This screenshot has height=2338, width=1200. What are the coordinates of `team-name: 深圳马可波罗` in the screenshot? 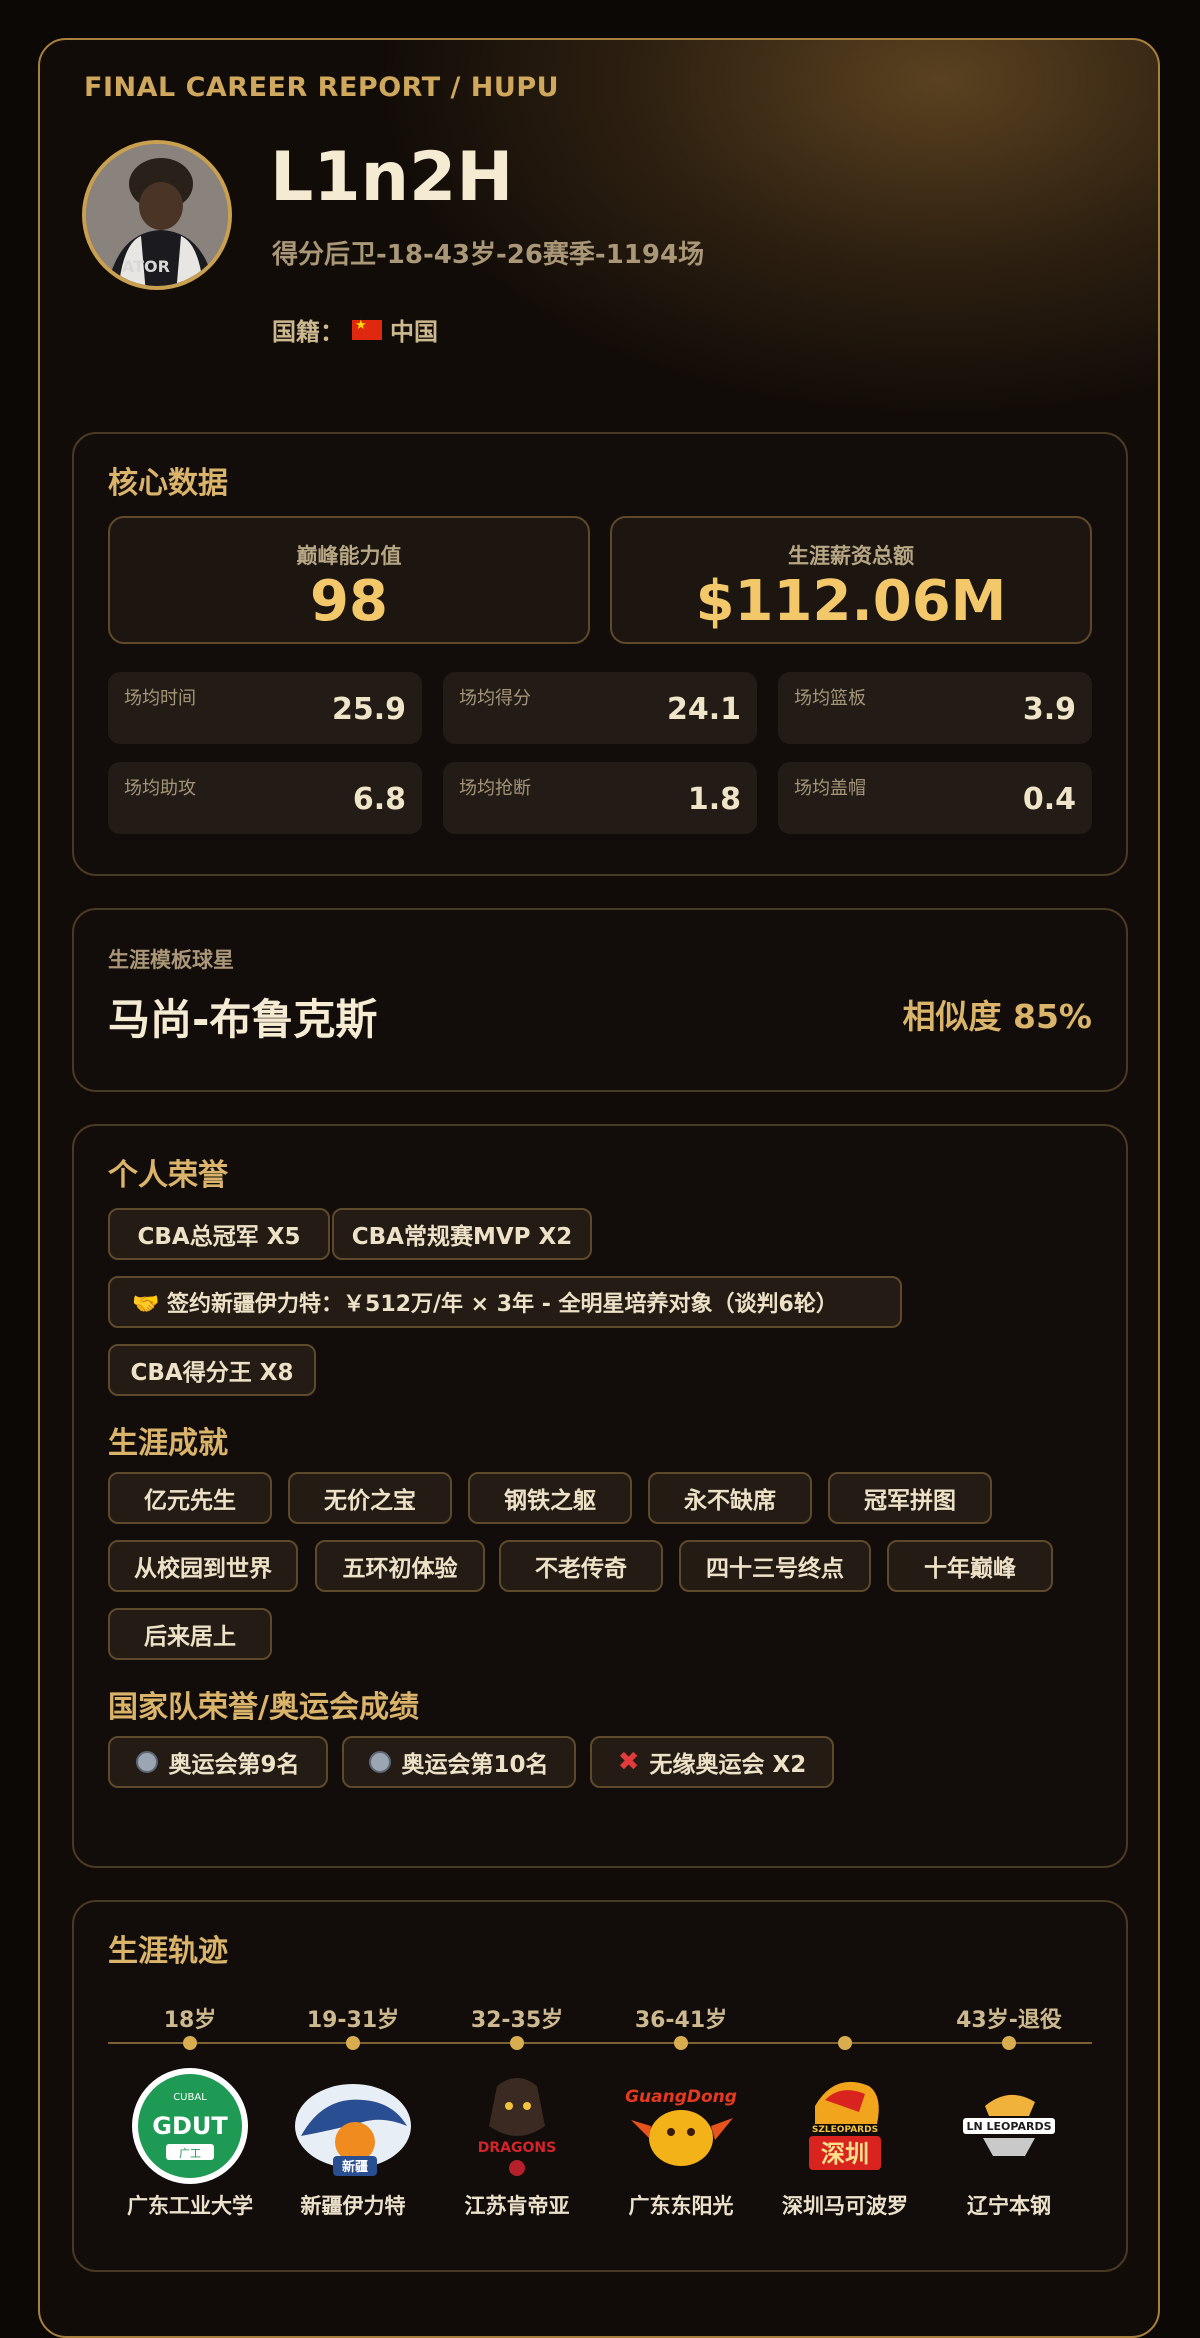 It's located at (845, 2206).